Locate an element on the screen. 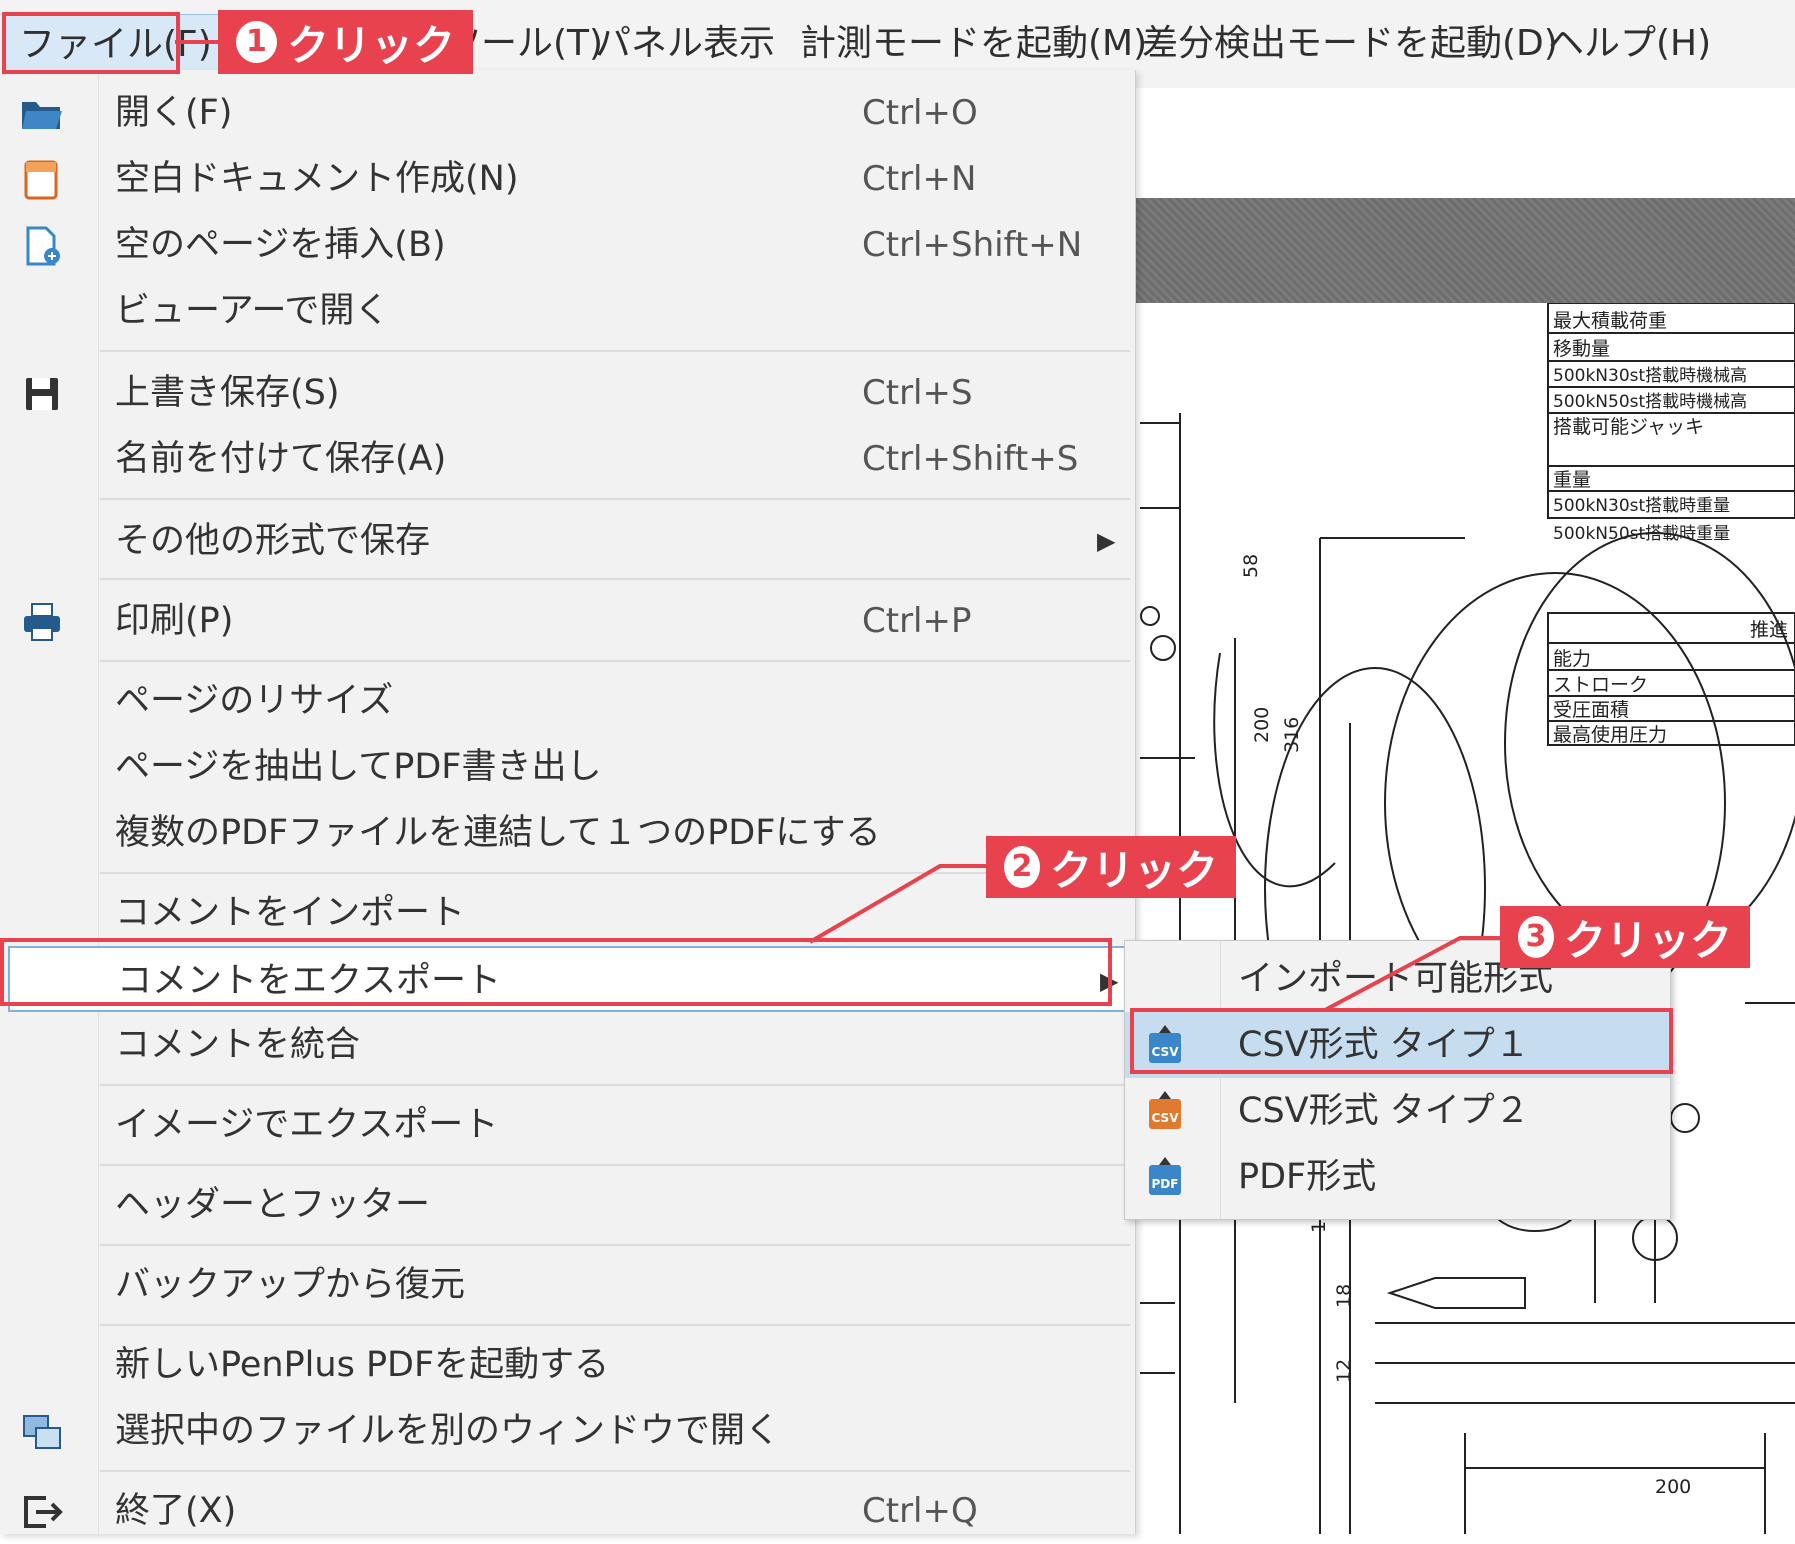 This screenshot has height=1544, width=1795. highlight-file-menu is located at coordinates (91, 43).